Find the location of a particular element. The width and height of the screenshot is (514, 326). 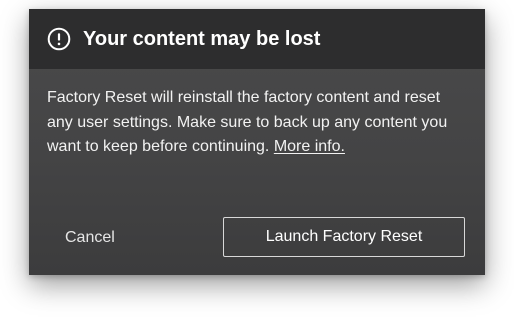

launch-factory-reset-button: Launch Factory Reset is located at coordinates (344, 237).